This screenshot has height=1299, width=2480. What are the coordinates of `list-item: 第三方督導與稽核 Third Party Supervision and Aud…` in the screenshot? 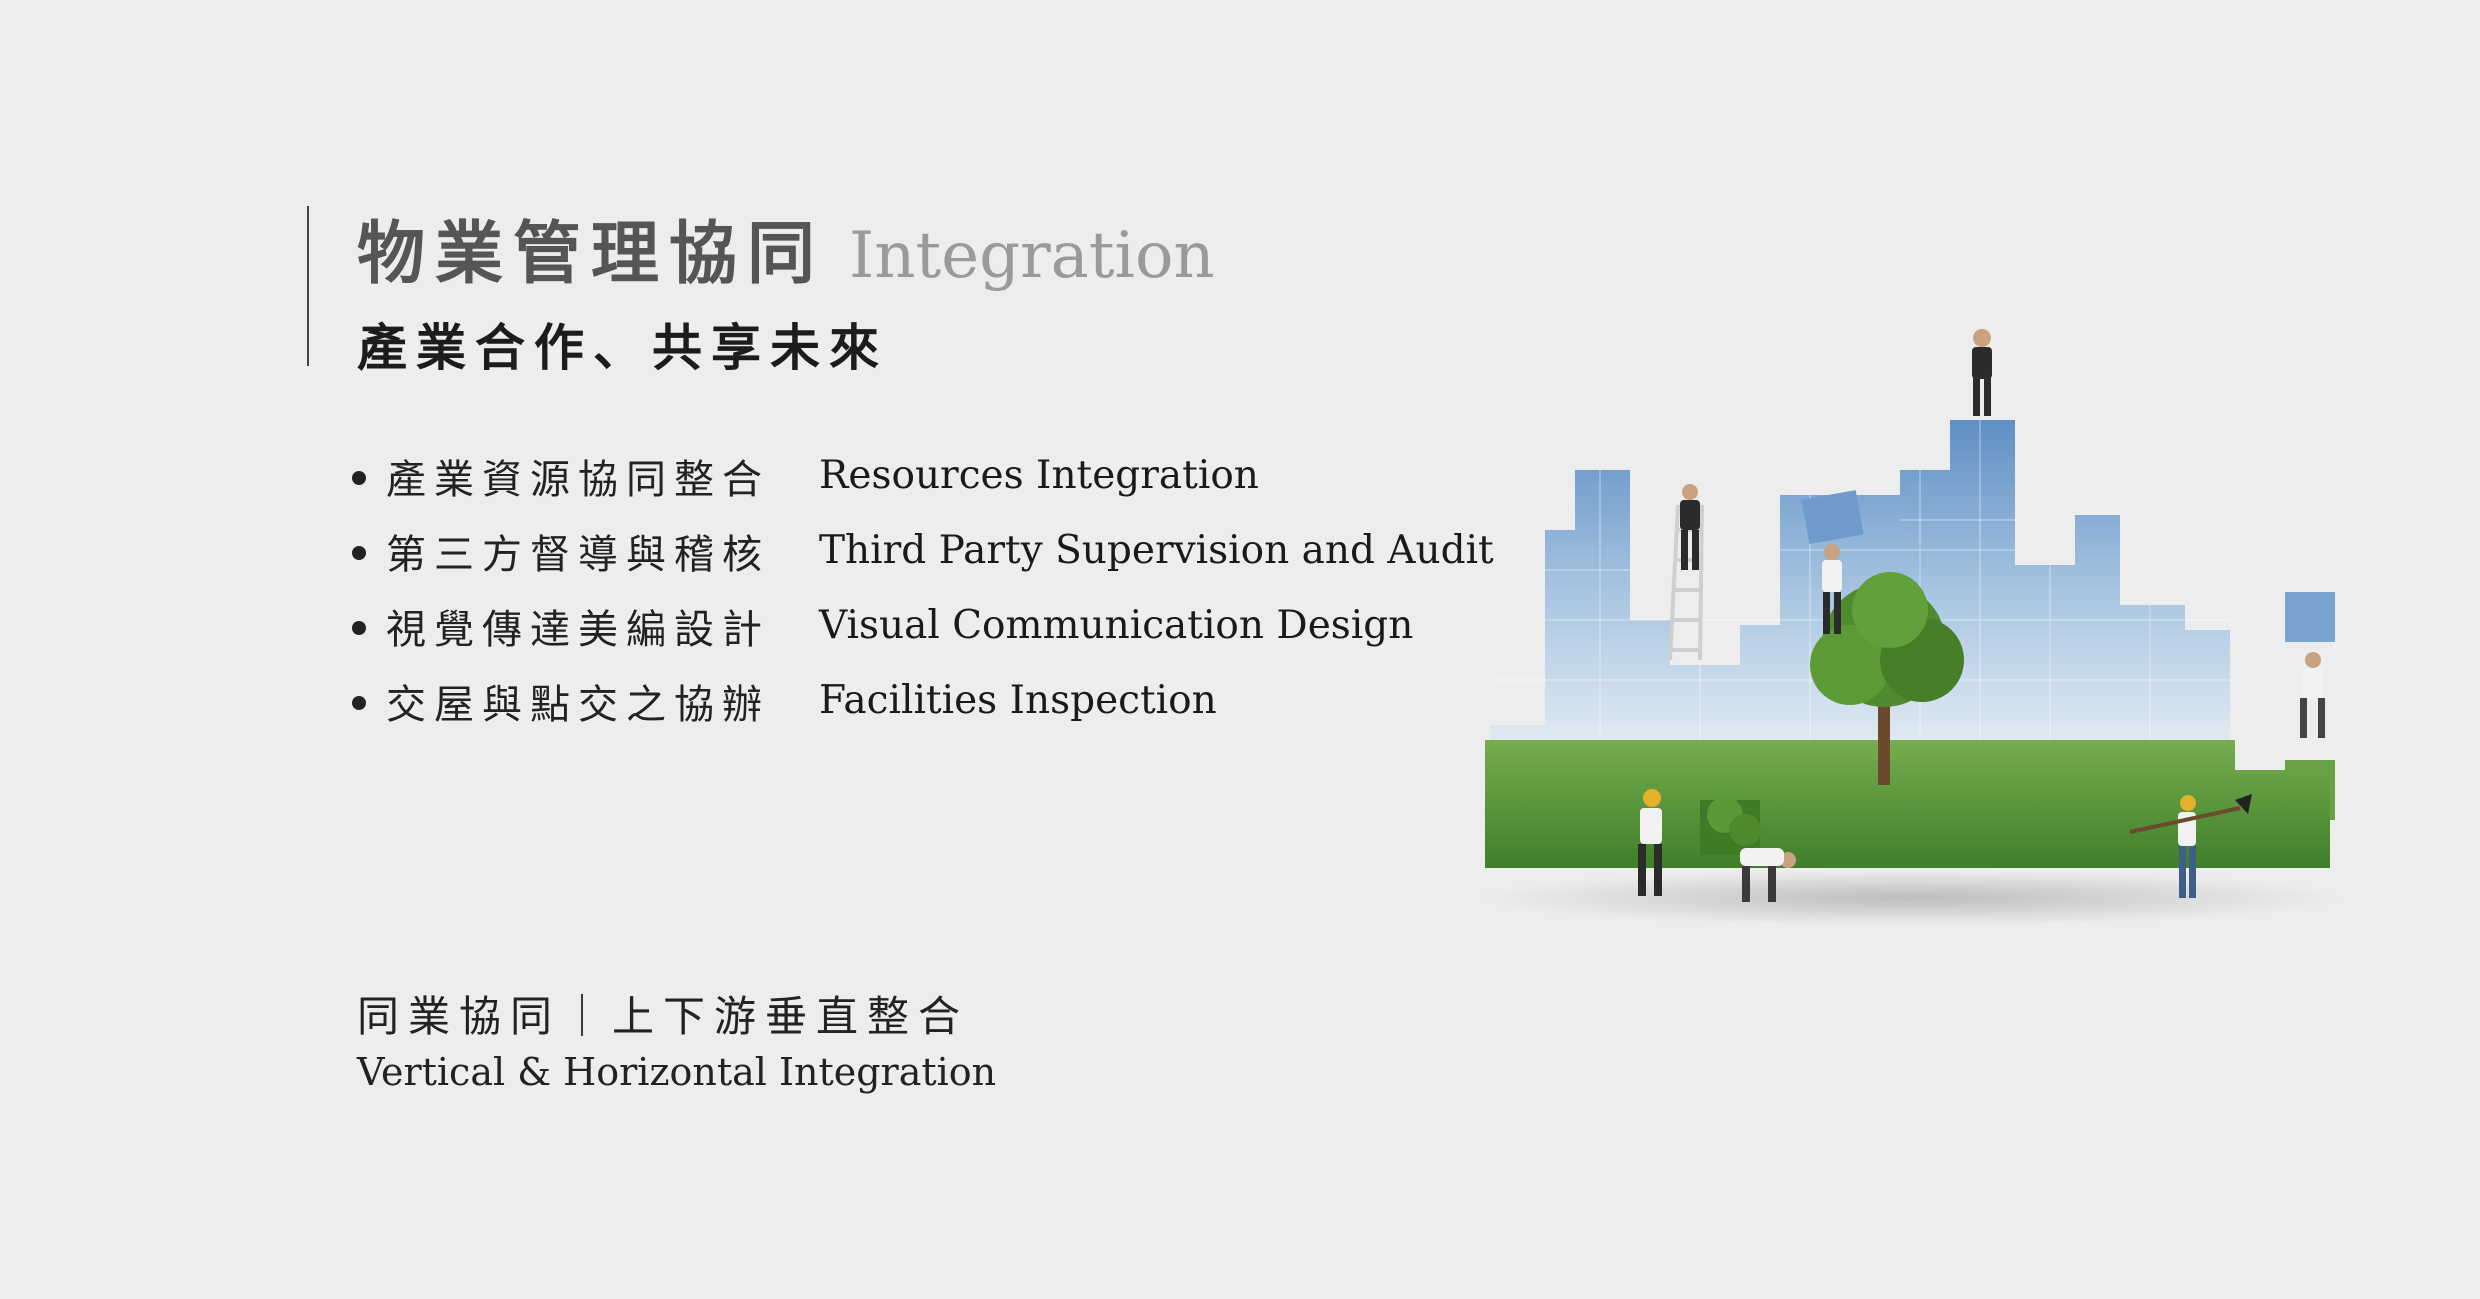 It's located at (923, 550).